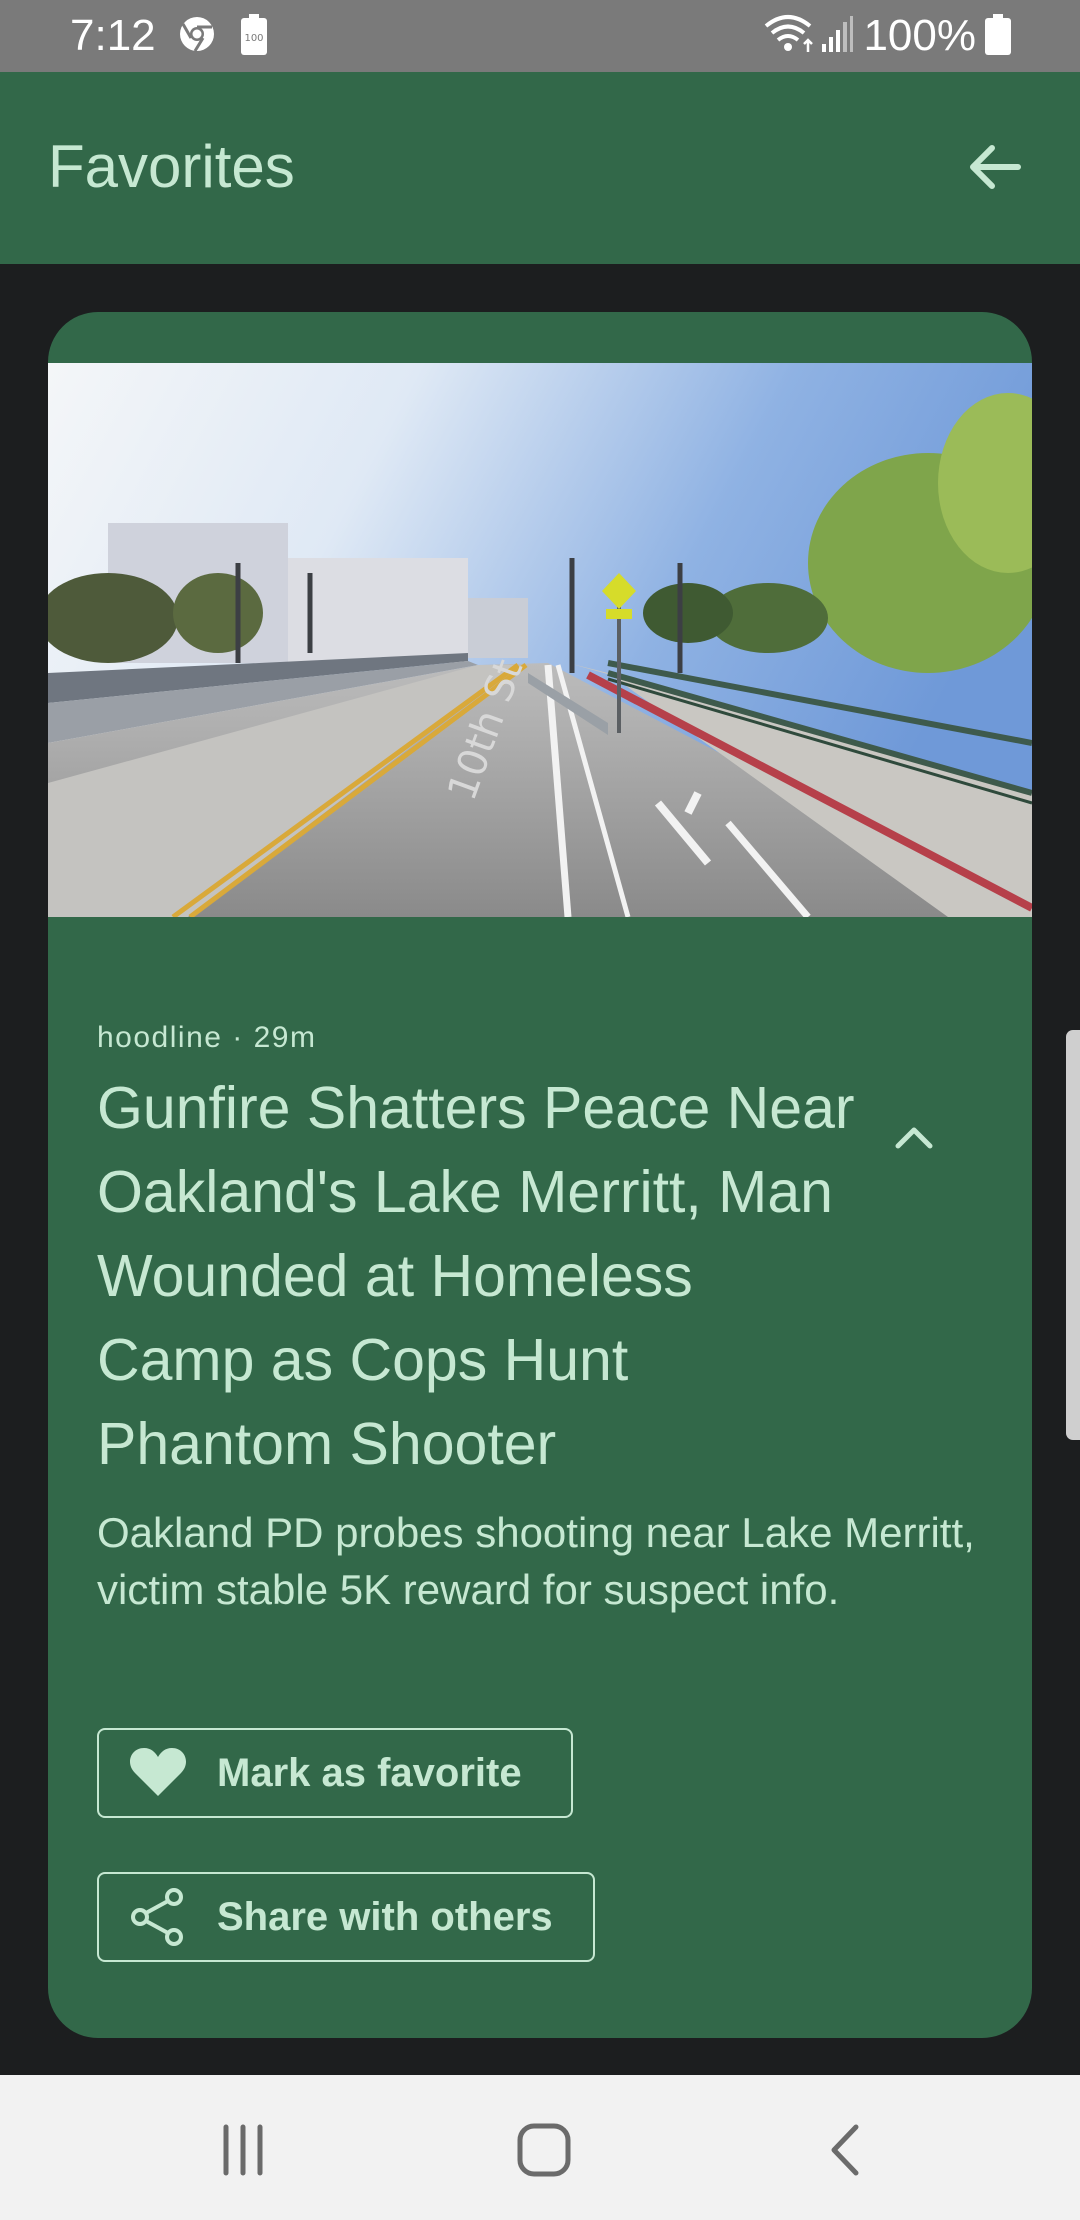 The image size is (1080, 2220). Describe the element at coordinates (253, 38) in the screenshot. I see `svg-text: 100` at that location.